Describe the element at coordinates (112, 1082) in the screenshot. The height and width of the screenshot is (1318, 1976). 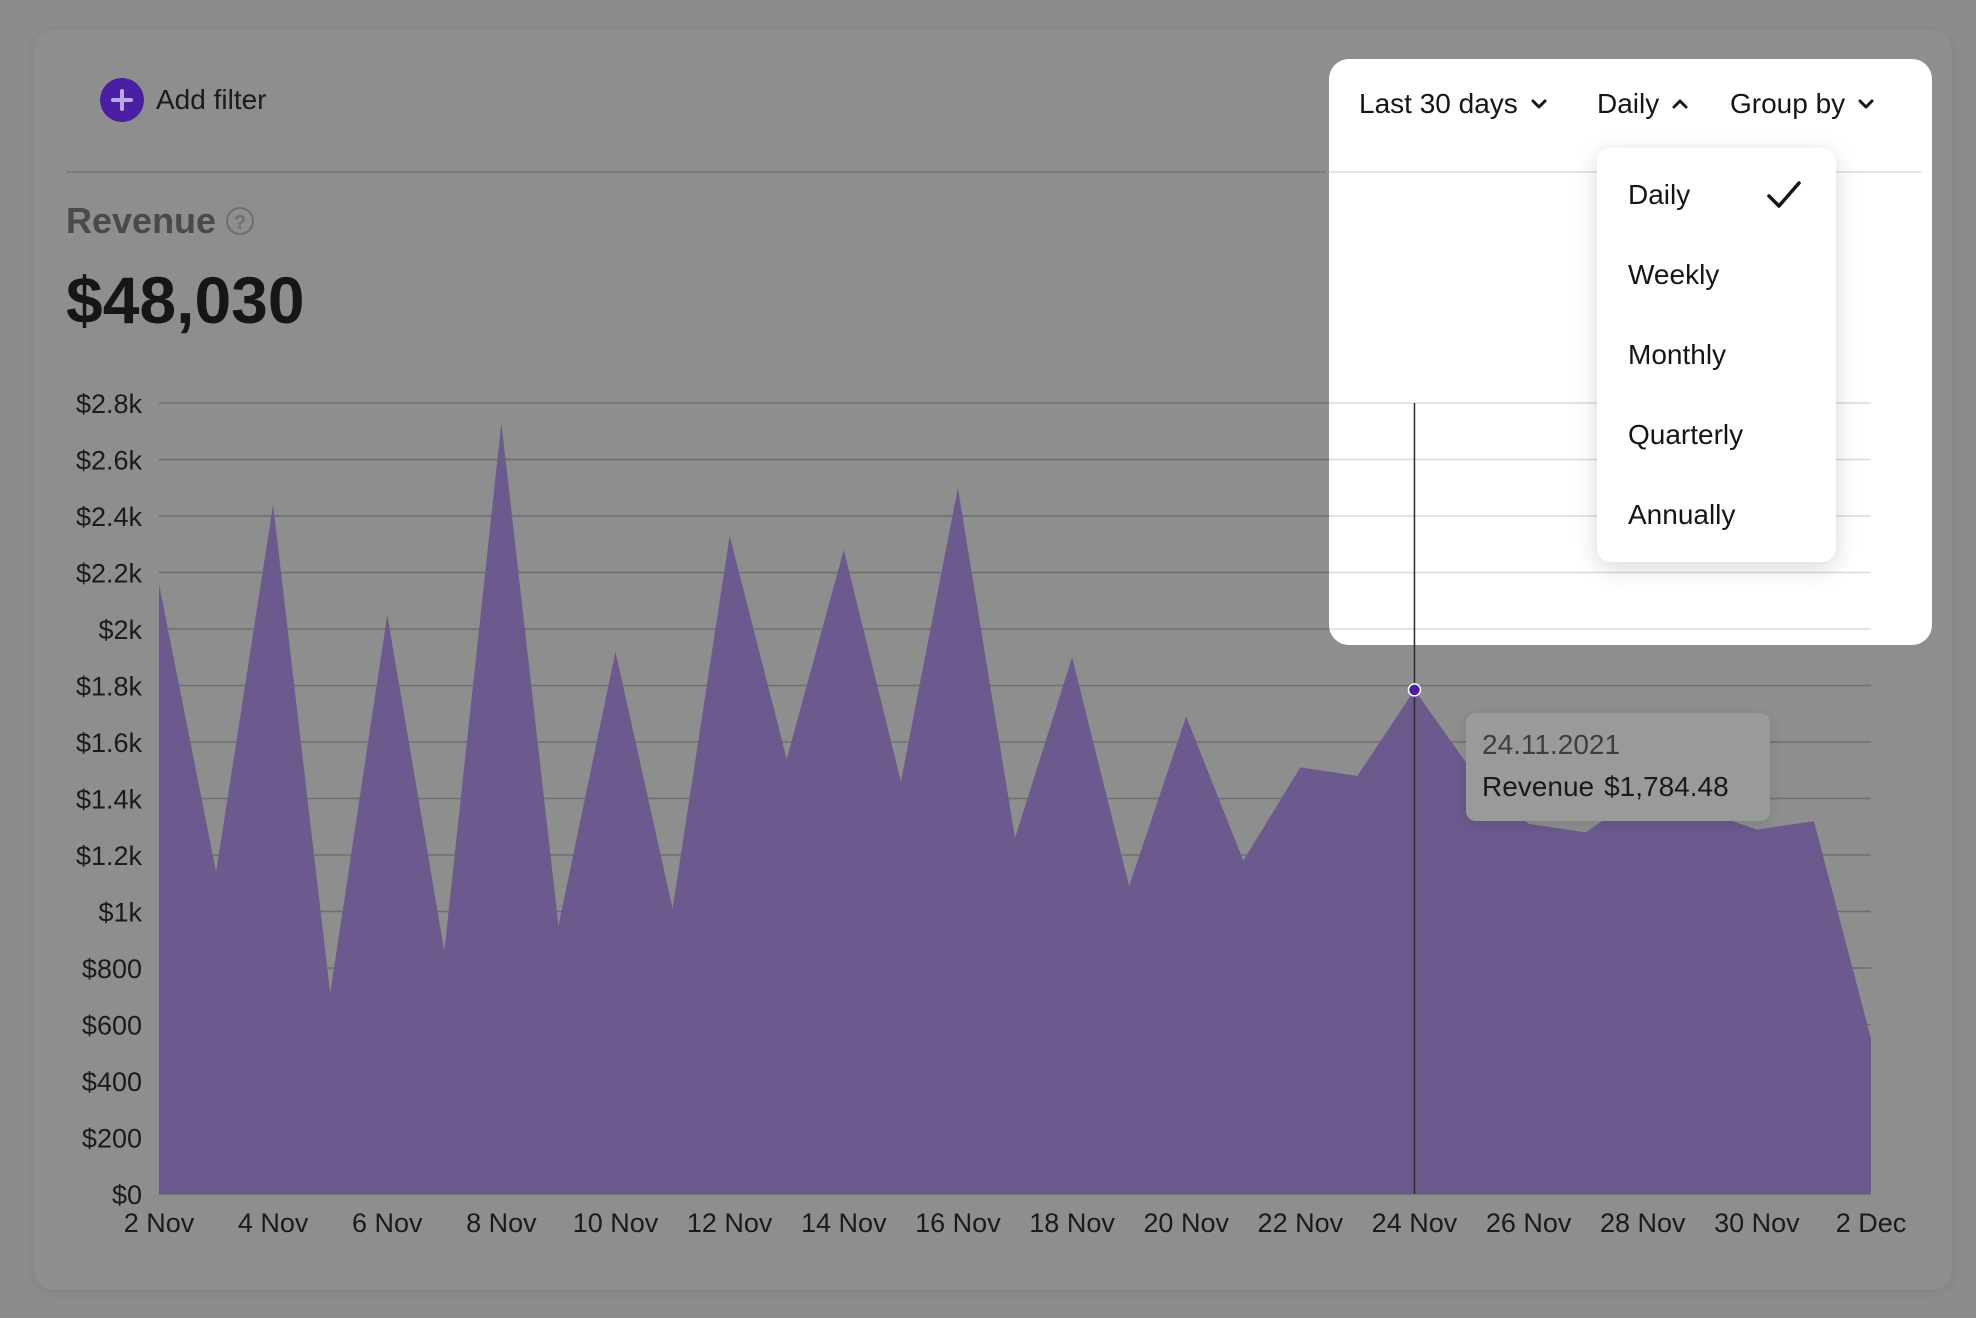
I see `y-tick-label: $400` at that location.